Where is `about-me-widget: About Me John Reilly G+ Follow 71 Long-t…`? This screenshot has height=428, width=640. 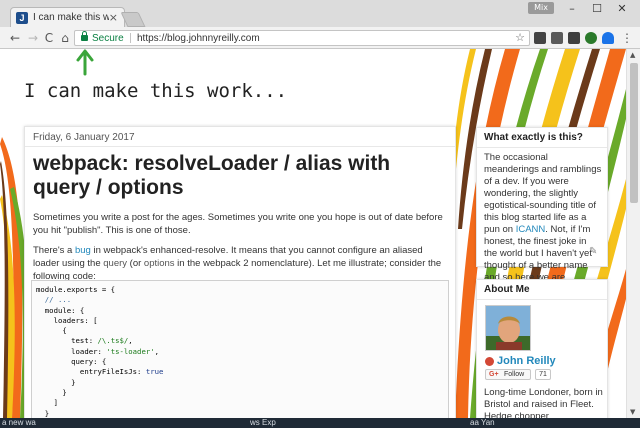
about-me-widget: About Me John Reilly G+ Follow 71 Long-t… is located at coordinates (542, 348).